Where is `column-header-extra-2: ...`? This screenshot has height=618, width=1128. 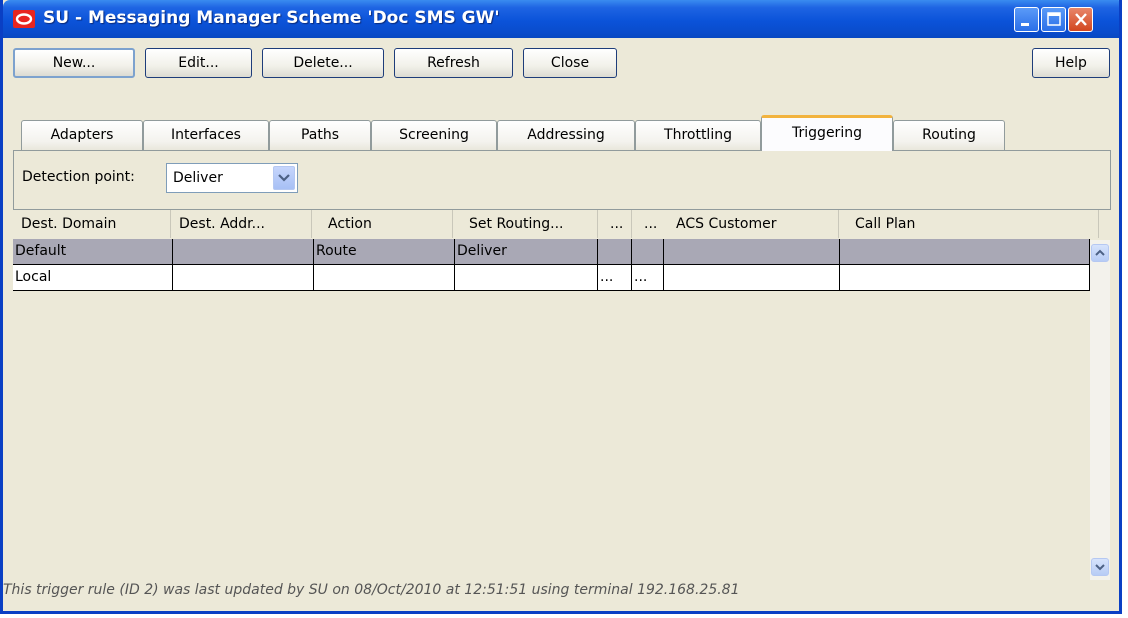
column-header-extra-2: ... is located at coordinates (648, 224).